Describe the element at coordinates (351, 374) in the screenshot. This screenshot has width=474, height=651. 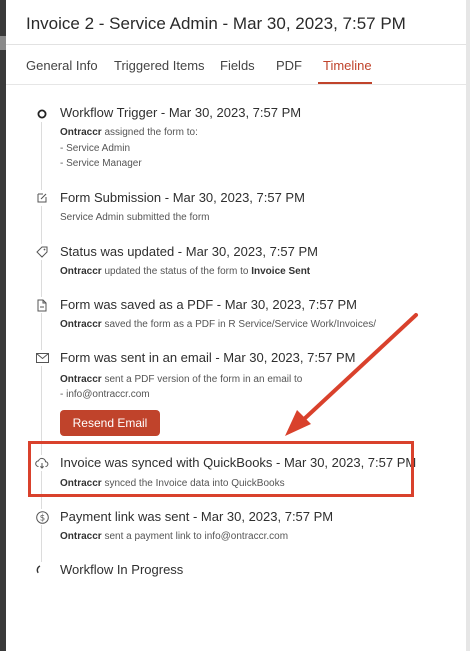
I see `annotation-arrow-icon` at that location.